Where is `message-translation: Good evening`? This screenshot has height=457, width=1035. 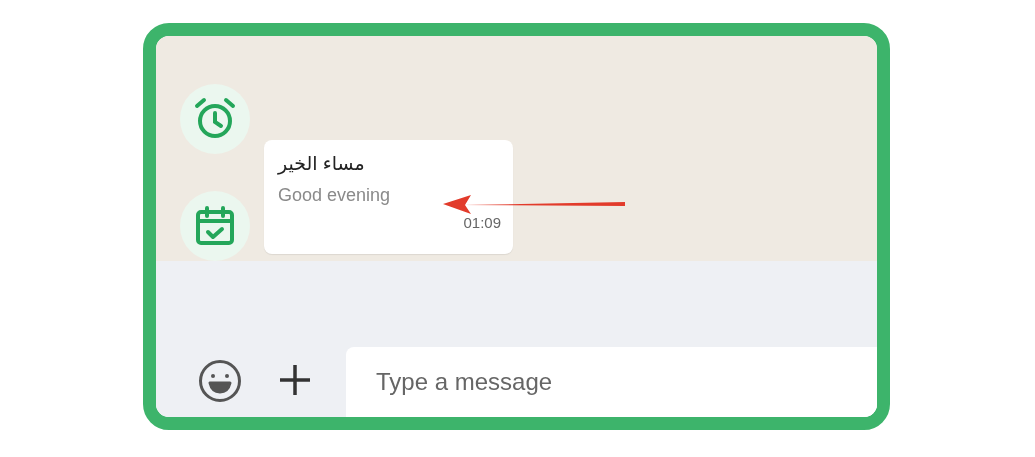
message-translation: Good evening is located at coordinates (335, 195).